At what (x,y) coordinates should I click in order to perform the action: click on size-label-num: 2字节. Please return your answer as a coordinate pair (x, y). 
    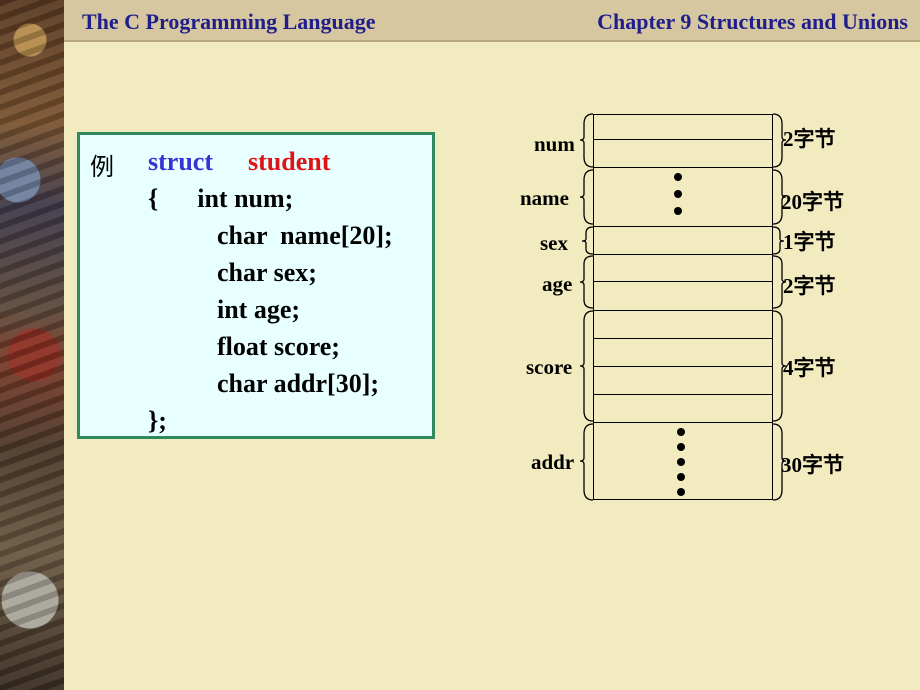
    Looking at the image, I should click on (809, 139).